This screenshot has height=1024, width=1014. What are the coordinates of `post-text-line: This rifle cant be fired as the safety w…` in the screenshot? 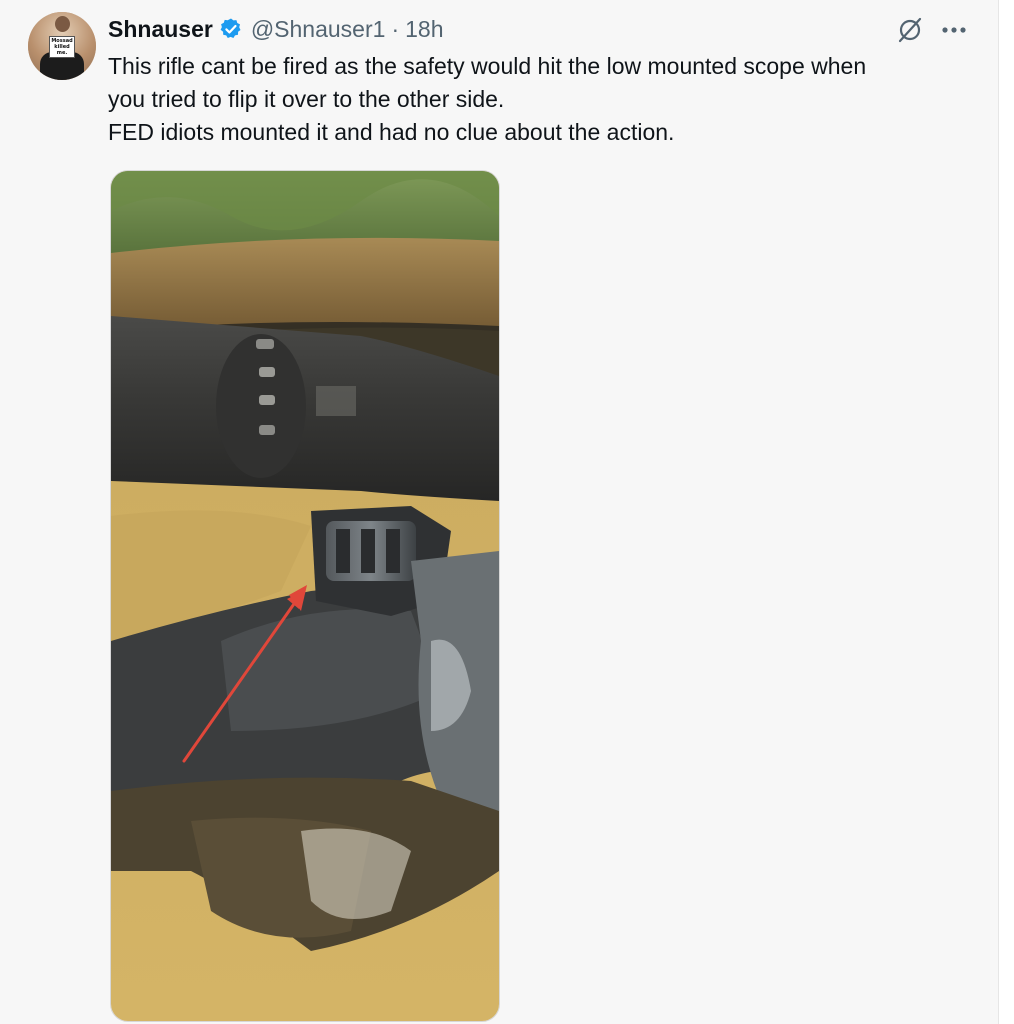 It's located at (487, 66).